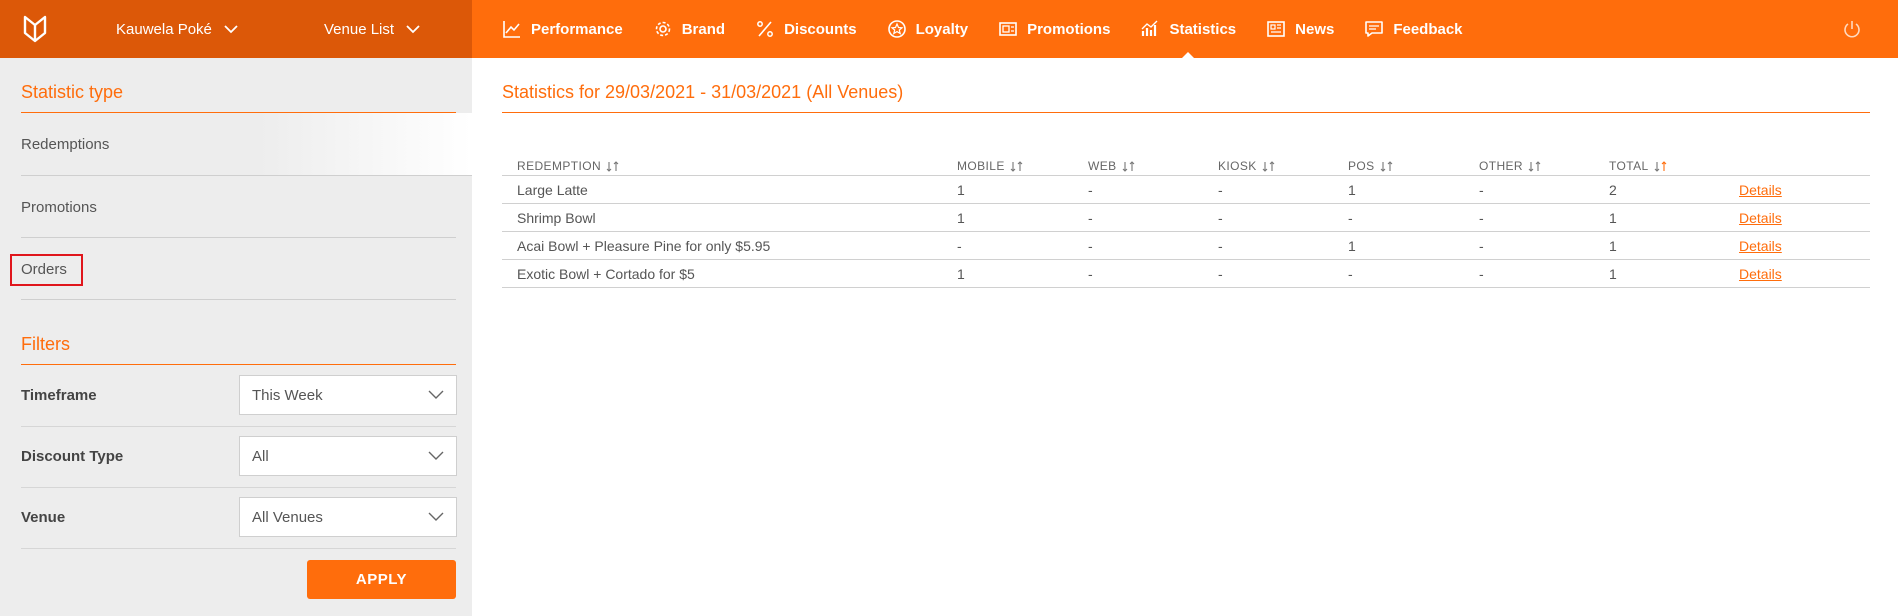  What do you see at coordinates (990, 166) in the screenshot?
I see `column-header-mobile: MOBILE` at bounding box center [990, 166].